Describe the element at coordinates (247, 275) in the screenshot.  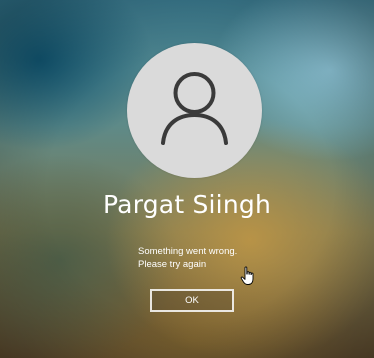
I see `hand-pointer-icon` at that location.